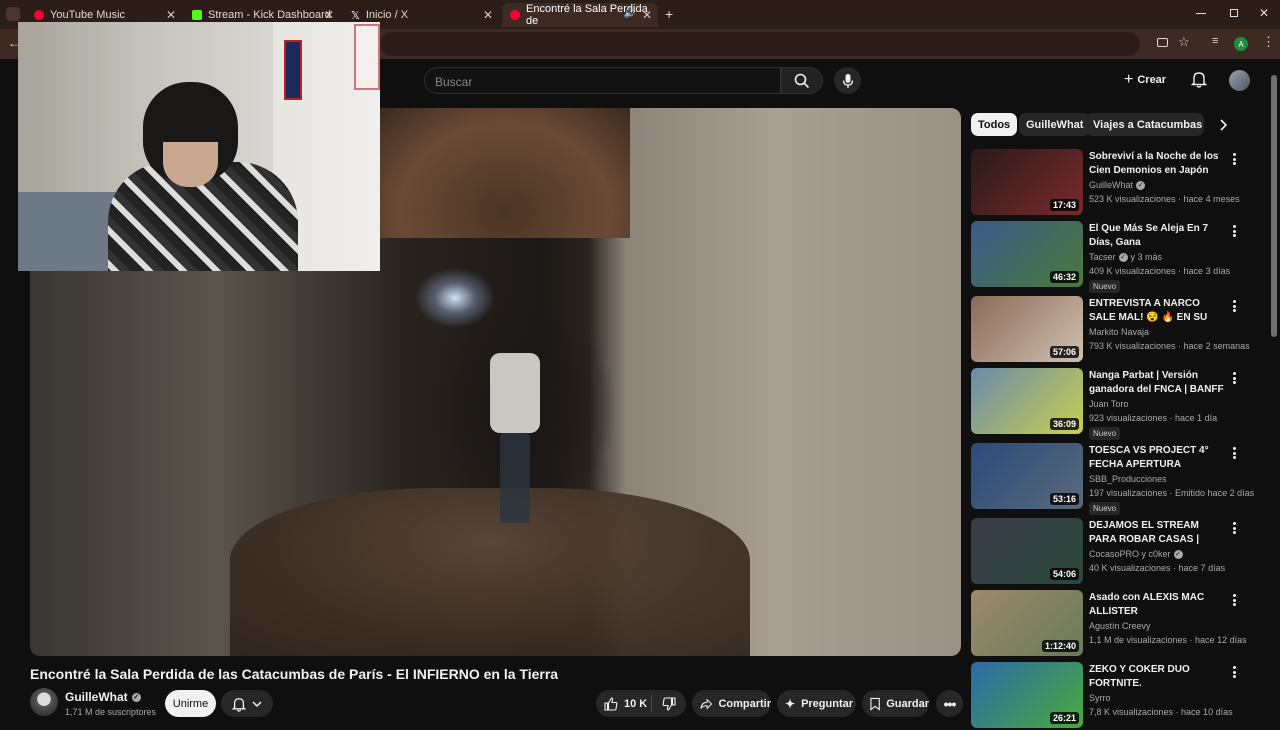 This screenshot has height=730, width=1280. What do you see at coordinates (1055, 124) in the screenshot?
I see `chip-channel: GuilleWhat` at bounding box center [1055, 124].